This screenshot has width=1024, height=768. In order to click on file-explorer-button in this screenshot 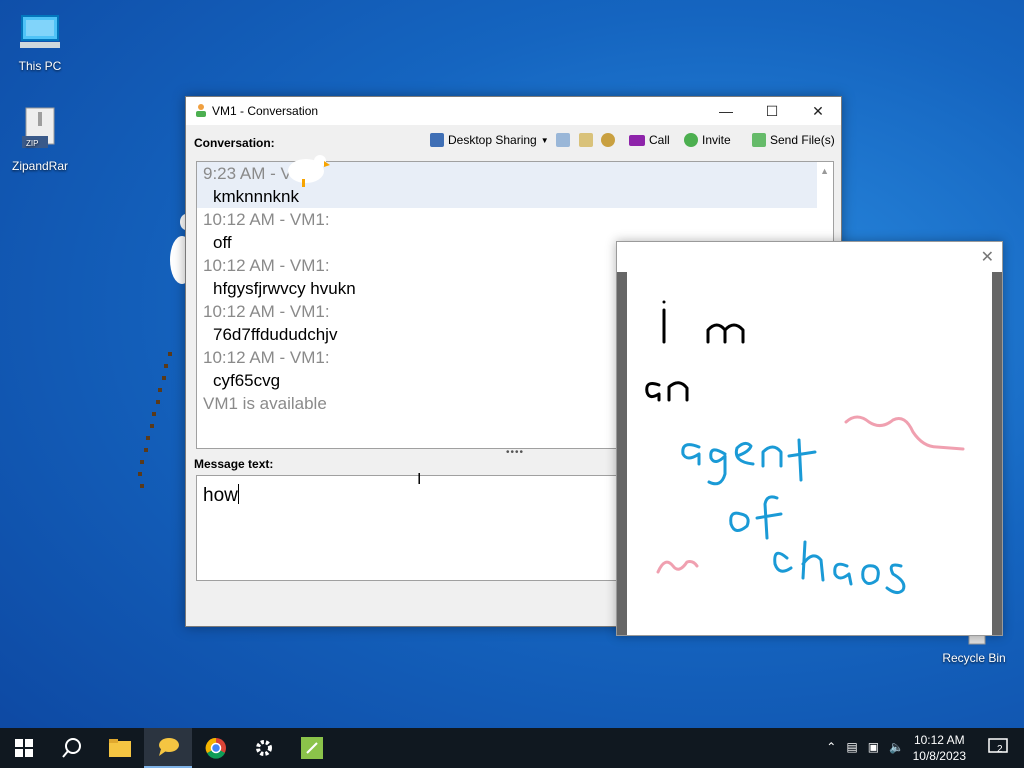, I will do `click(120, 748)`.